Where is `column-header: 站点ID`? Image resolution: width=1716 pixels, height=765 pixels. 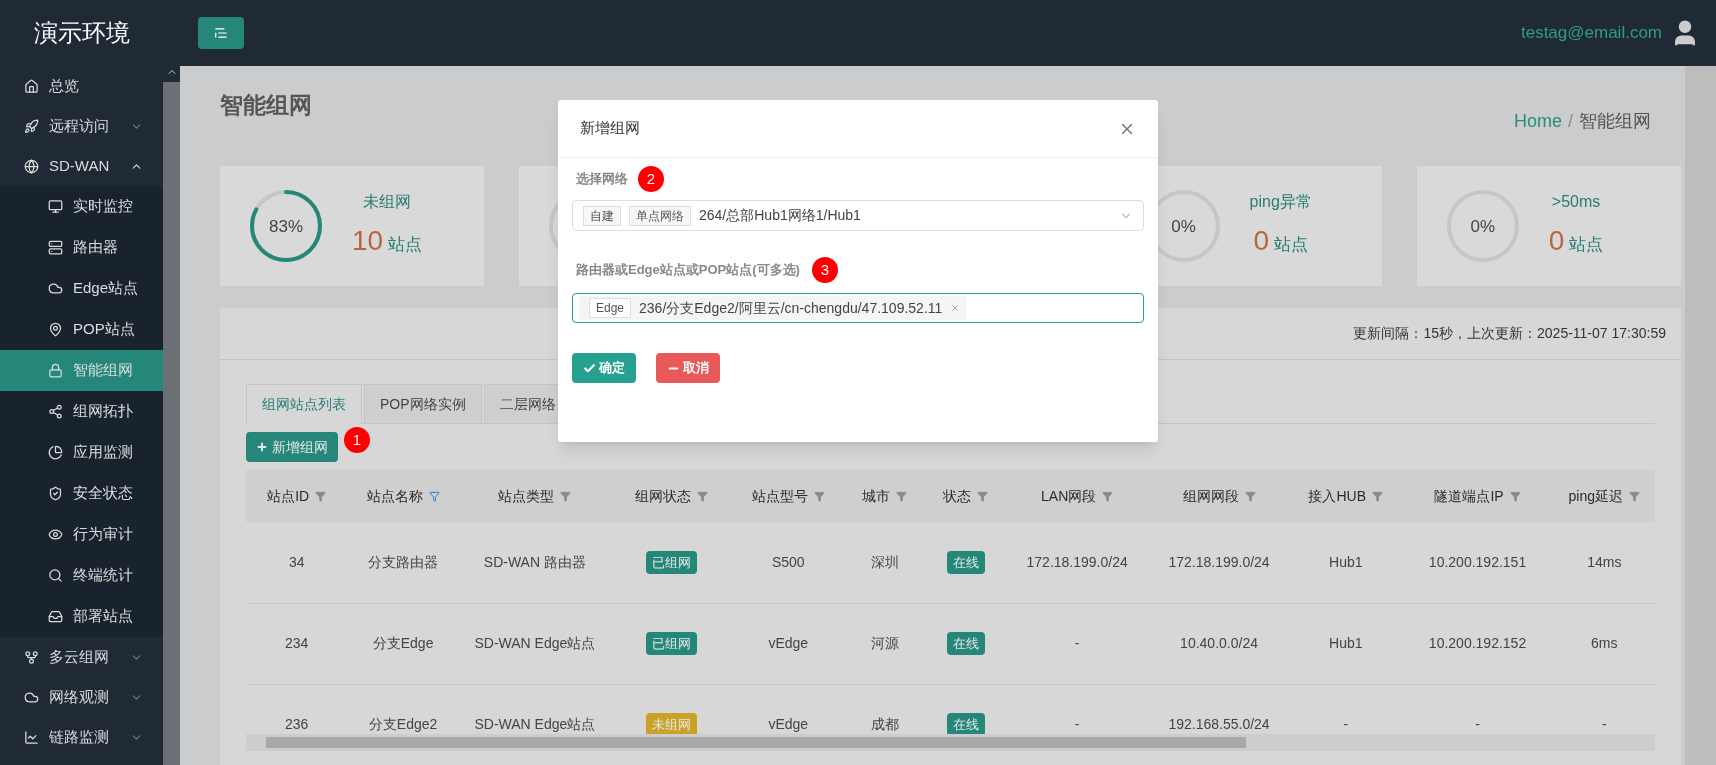 column-header: 站点ID is located at coordinates (288, 496).